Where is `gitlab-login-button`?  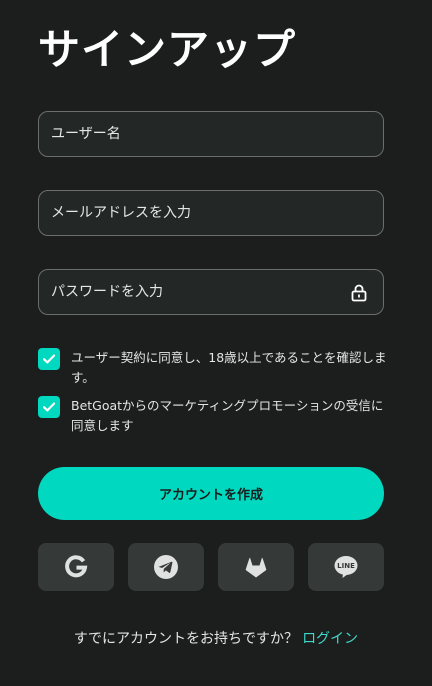 gitlab-login-button is located at coordinates (256, 567).